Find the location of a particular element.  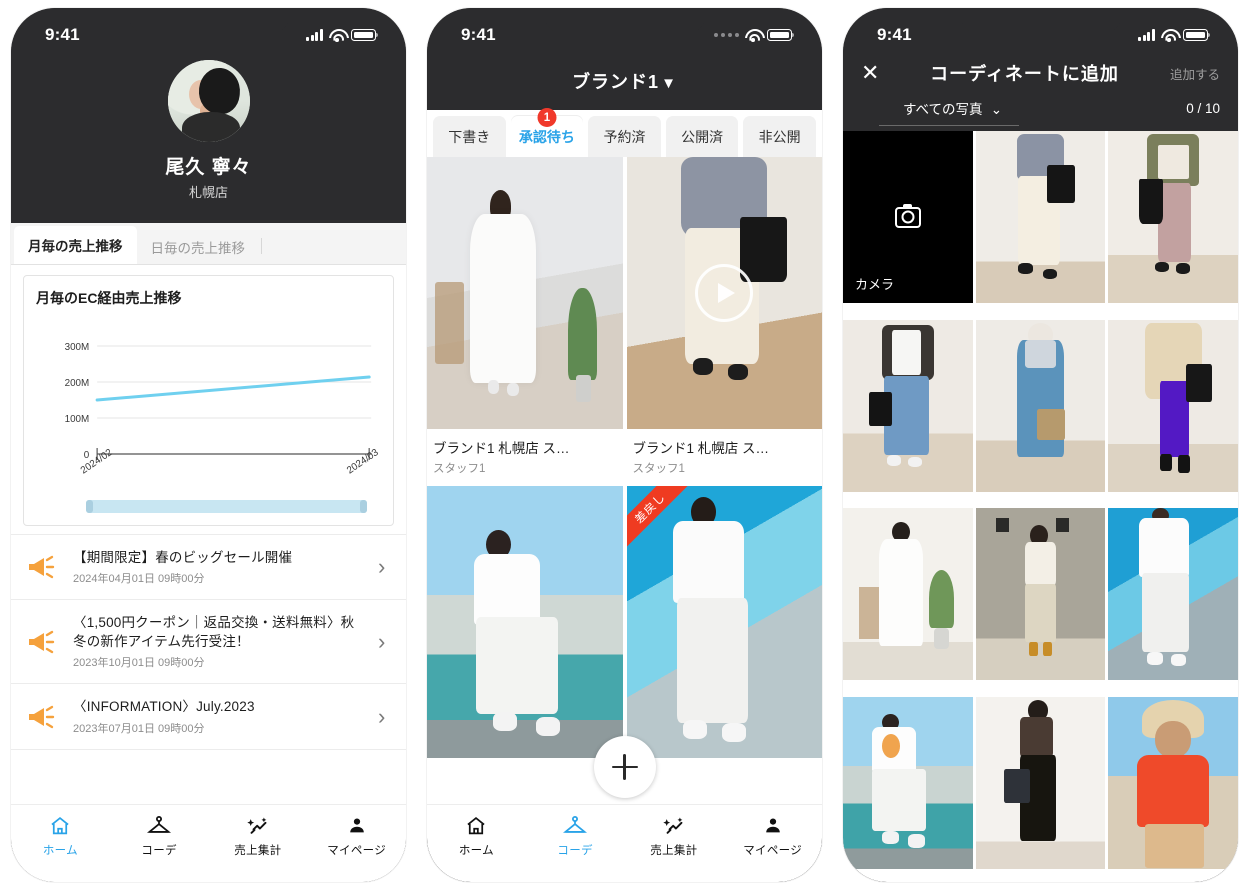

post-card is located at coordinates (525, 622).